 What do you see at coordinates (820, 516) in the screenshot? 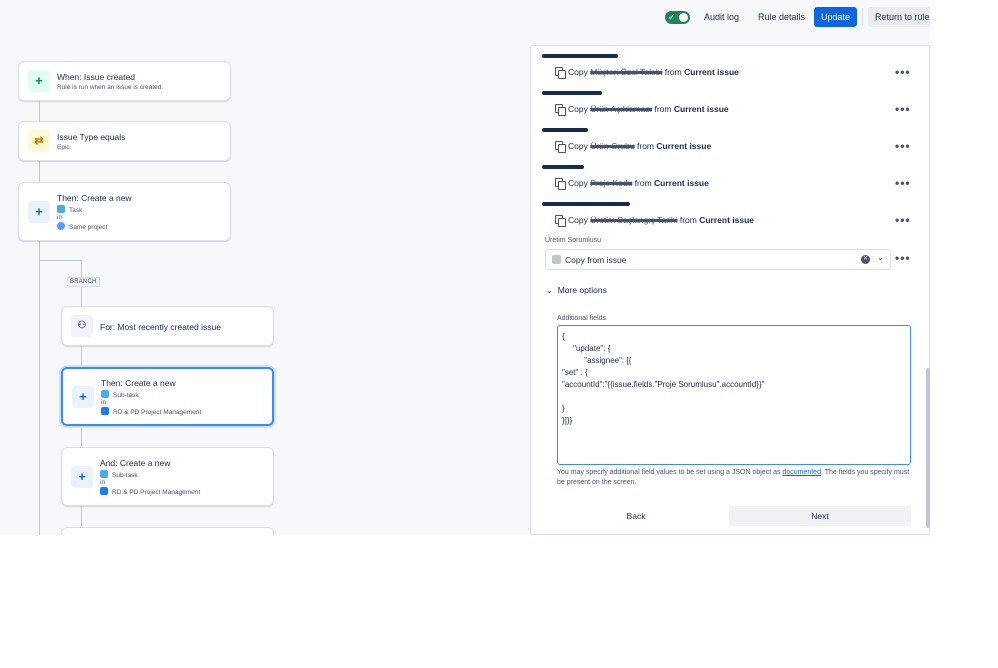
I see `next-button: Next` at bounding box center [820, 516].